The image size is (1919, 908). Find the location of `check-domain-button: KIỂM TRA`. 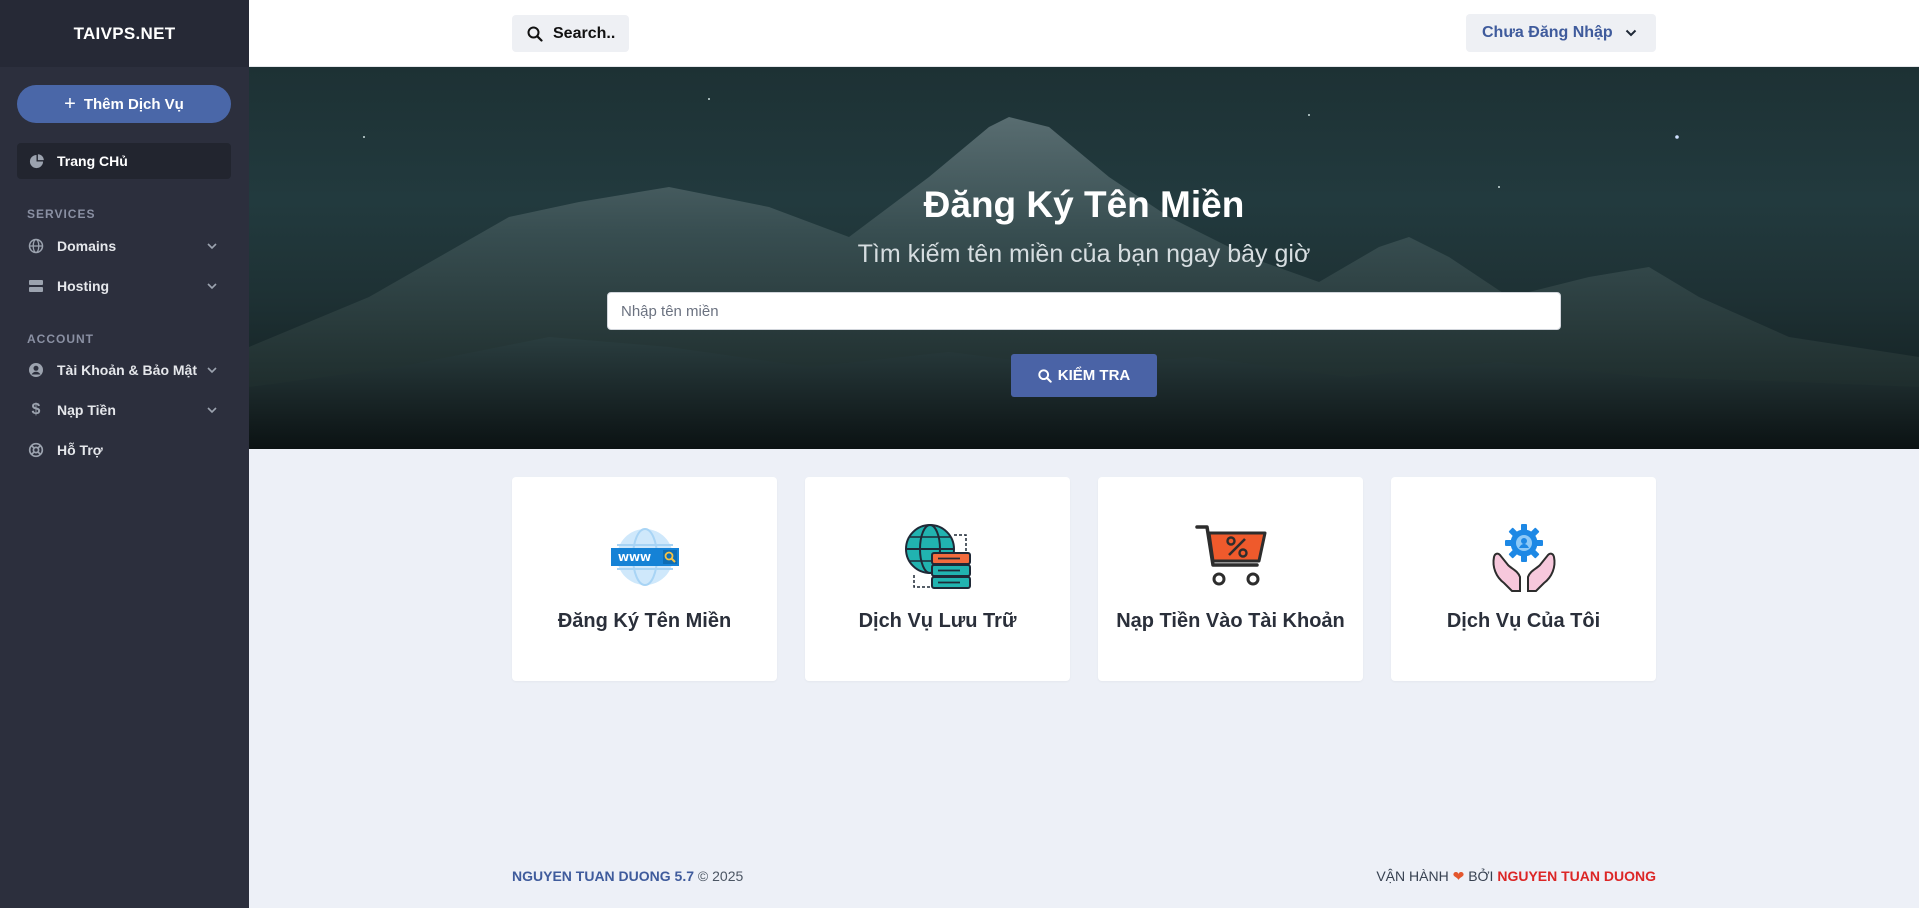

check-domain-button: KIỂM TRA is located at coordinates (1084, 375).